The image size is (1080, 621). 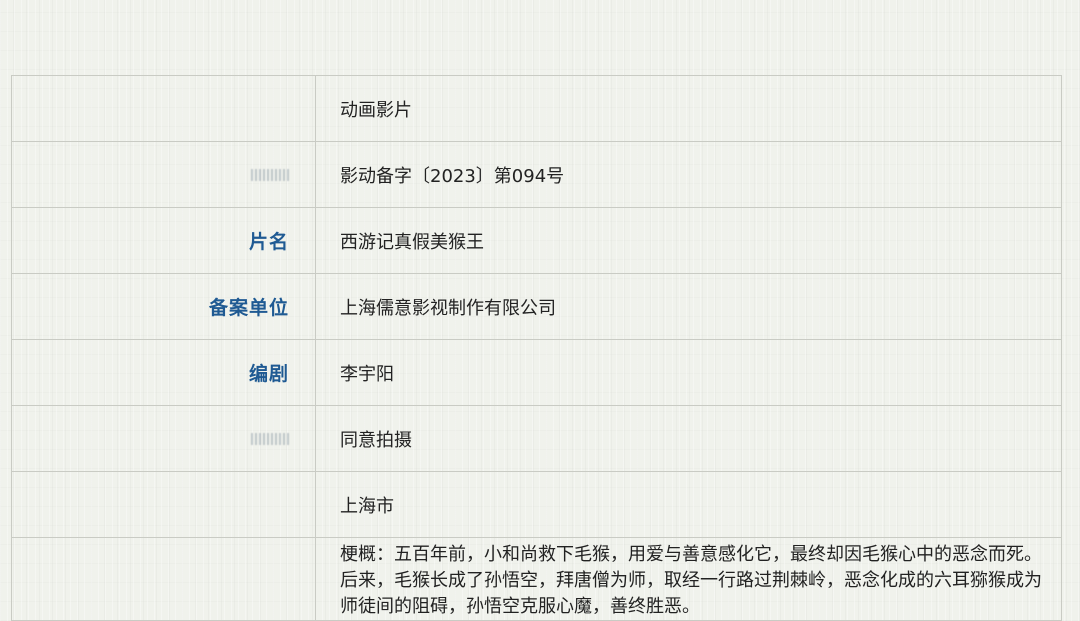 What do you see at coordinates (163, 438) in the screenshot?
I see `row-approval-label` at bounding box center [163, 438].